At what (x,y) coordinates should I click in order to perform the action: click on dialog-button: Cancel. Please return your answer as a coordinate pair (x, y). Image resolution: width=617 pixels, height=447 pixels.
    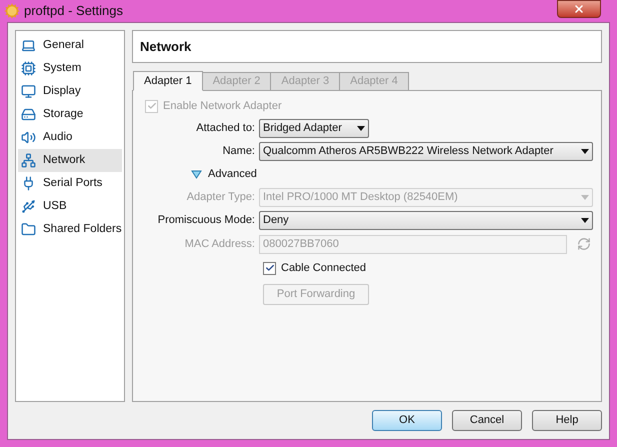
    Looking at the image, I should click on (487, 420).